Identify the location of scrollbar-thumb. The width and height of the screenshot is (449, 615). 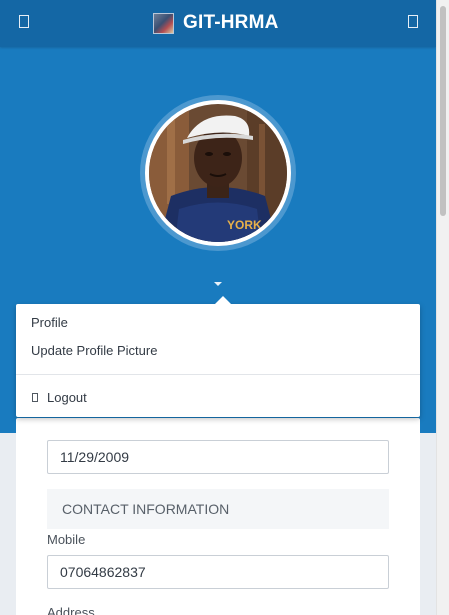
(443, 111).